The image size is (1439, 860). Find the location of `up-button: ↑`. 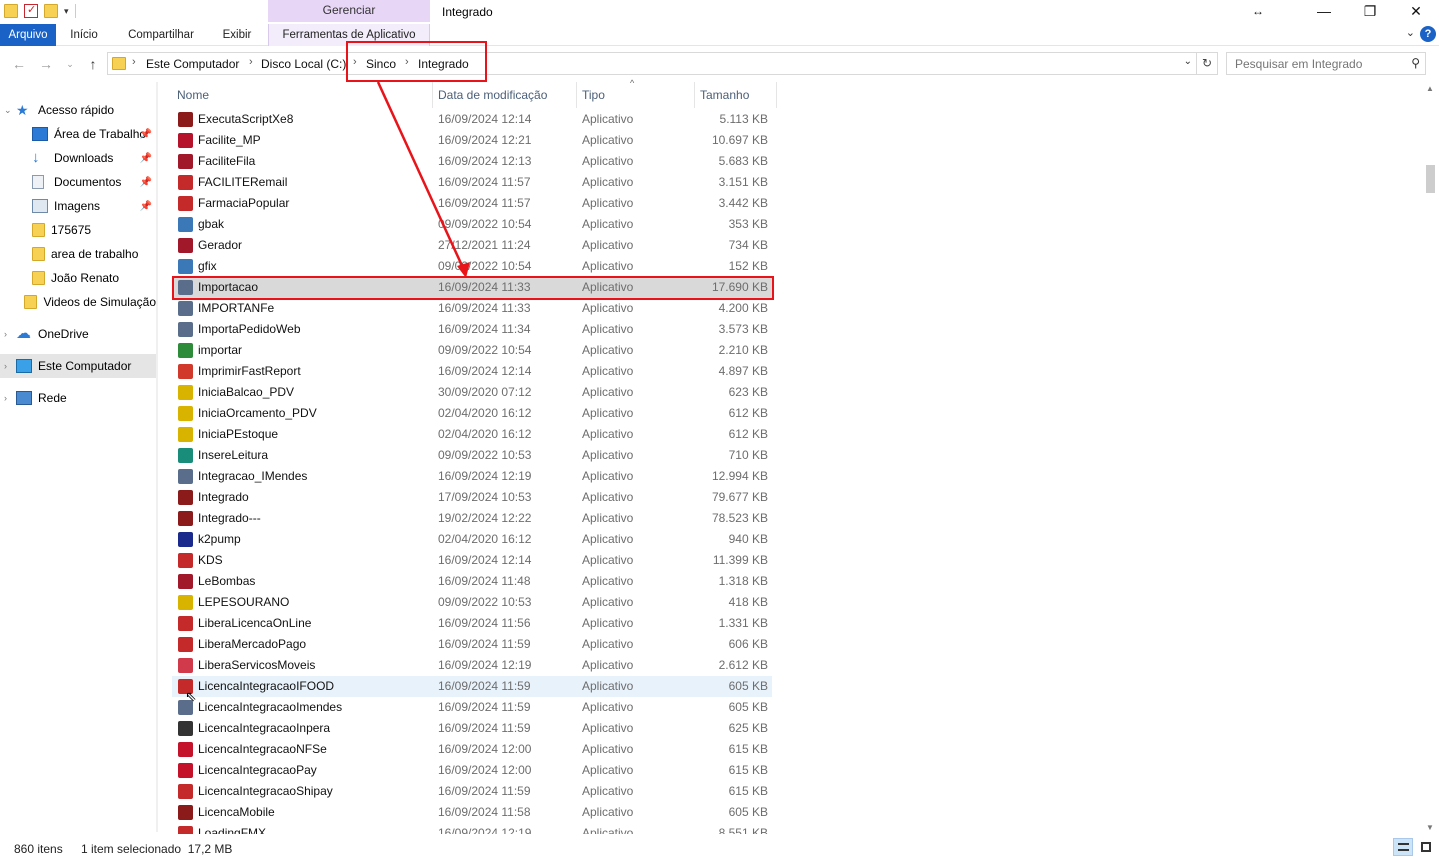

up-button: ↑ is located at coordinates (93, 64).